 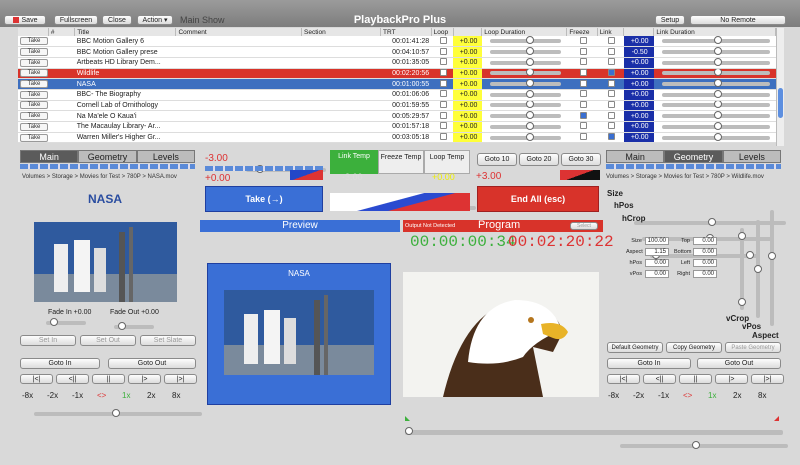 I want to click on column-header: Section, so click(x=341, y=32).